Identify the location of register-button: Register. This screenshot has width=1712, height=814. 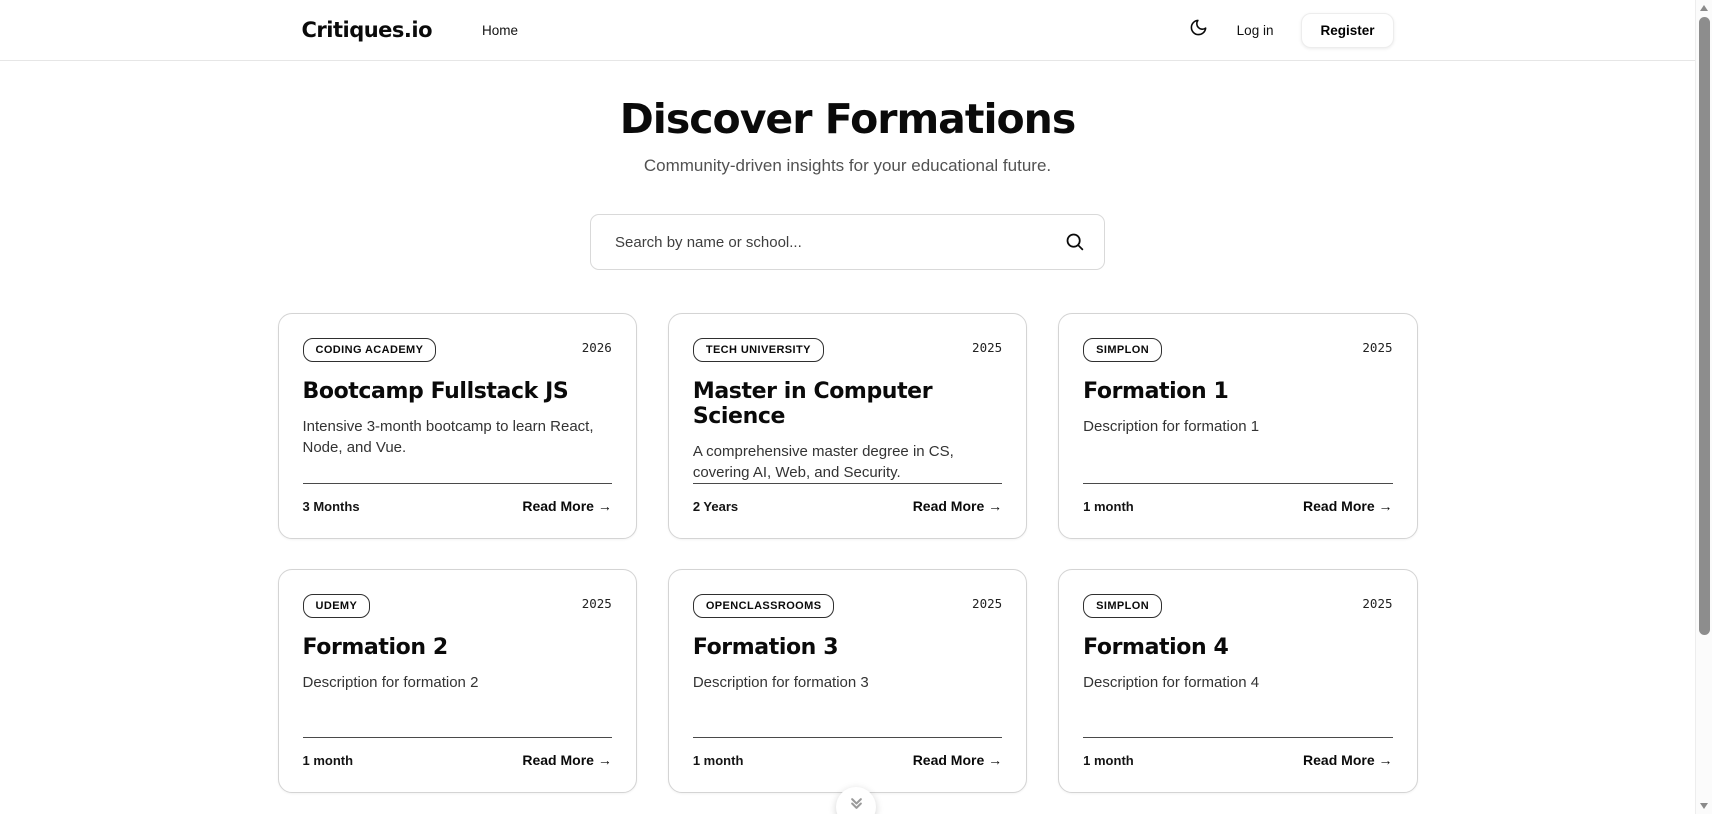
(1347, 30).